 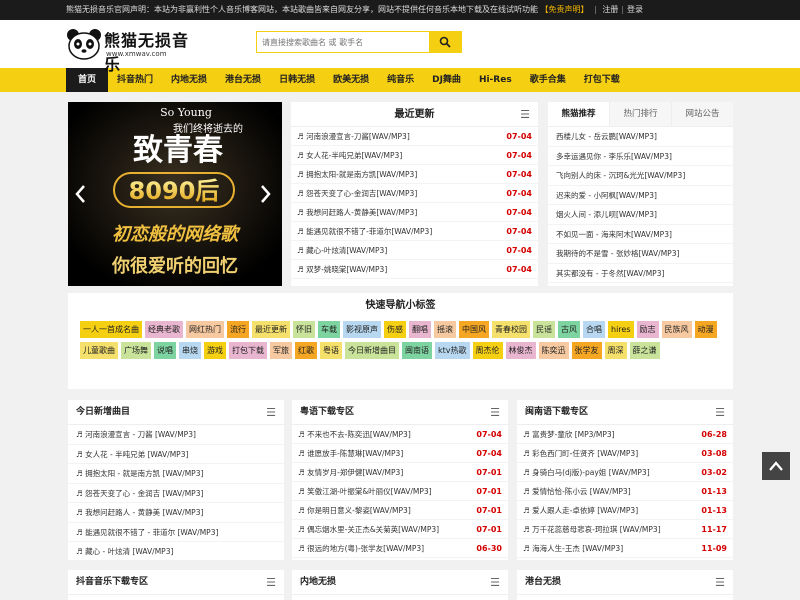 I want to click on list-item: ♬ 能遇见就很不错了-菲道尔[WAV/MP3] 07-04, so click(x=414, y=231).